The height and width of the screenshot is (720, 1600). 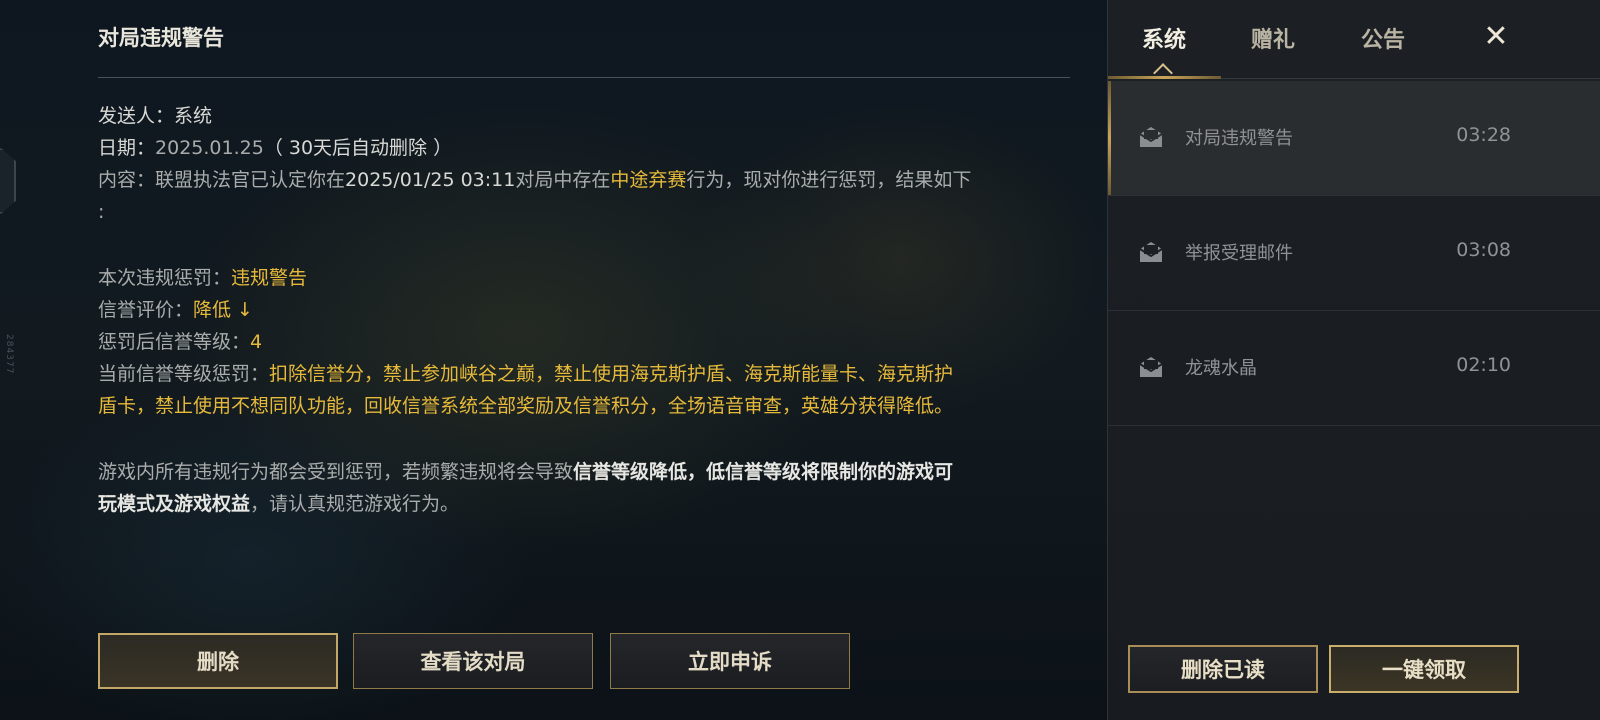 I want to click on date-value: 2025.01.25, so click(x=209, y=148).